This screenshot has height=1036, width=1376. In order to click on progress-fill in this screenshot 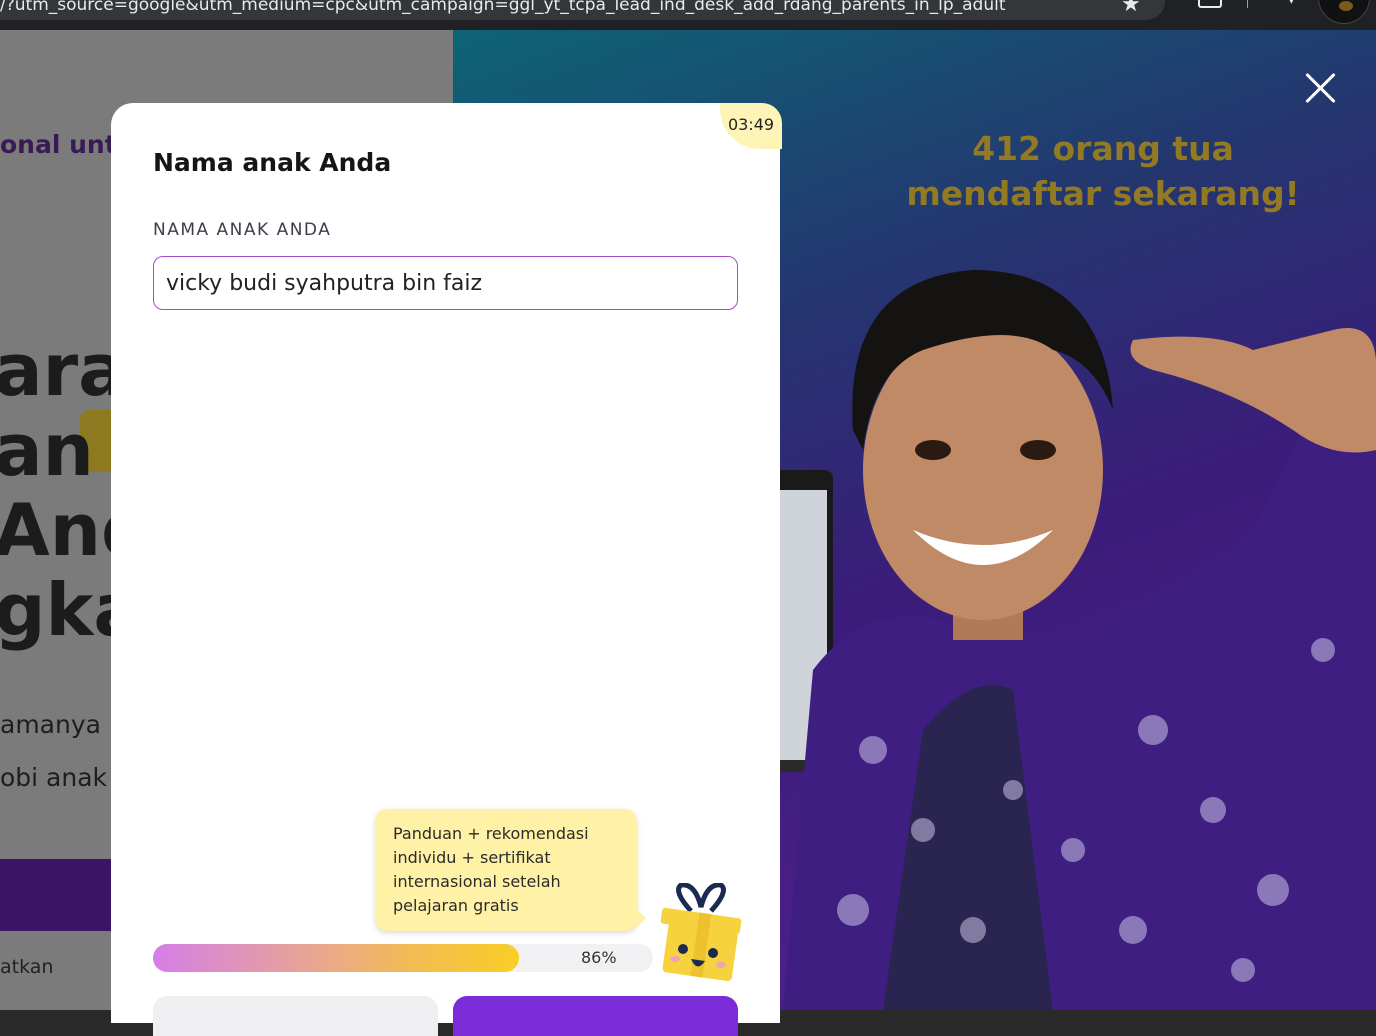, I will do `click(336, 958)`.